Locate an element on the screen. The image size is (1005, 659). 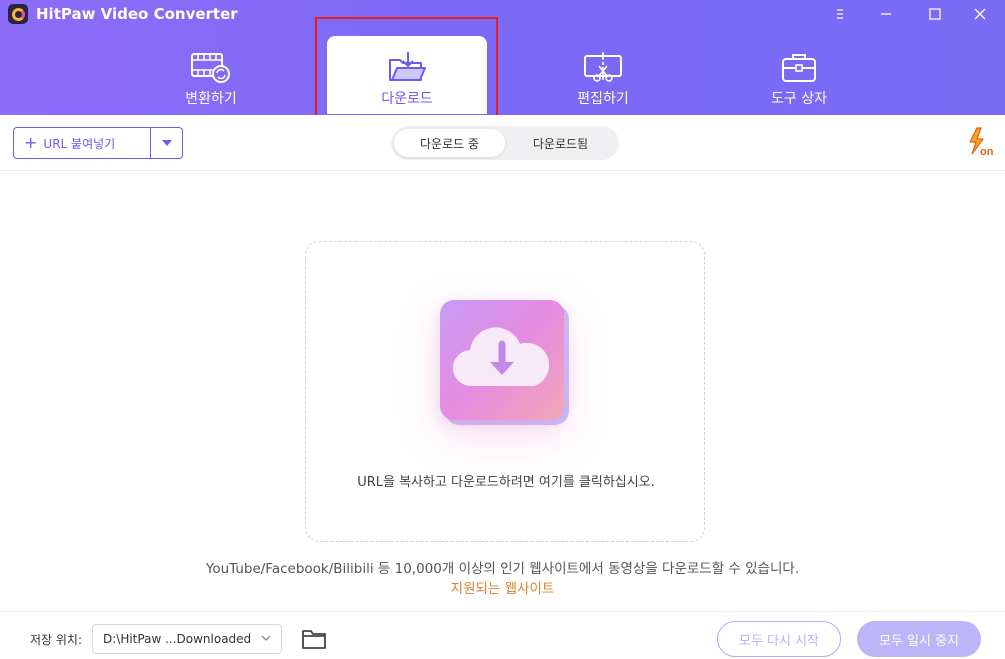
app-logo-icon is located at coordinates (18, 14).